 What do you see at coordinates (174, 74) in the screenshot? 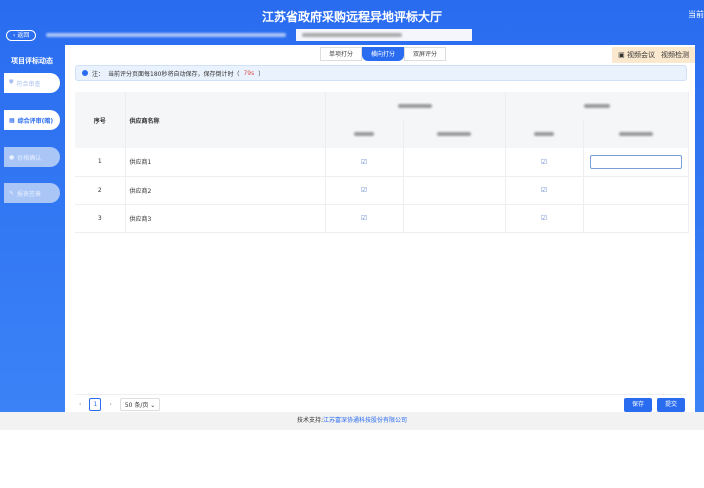
I see `note-text: 当前评分页面每180秒将自动保存，保存倒计时（` at bounding box center [174, 74].